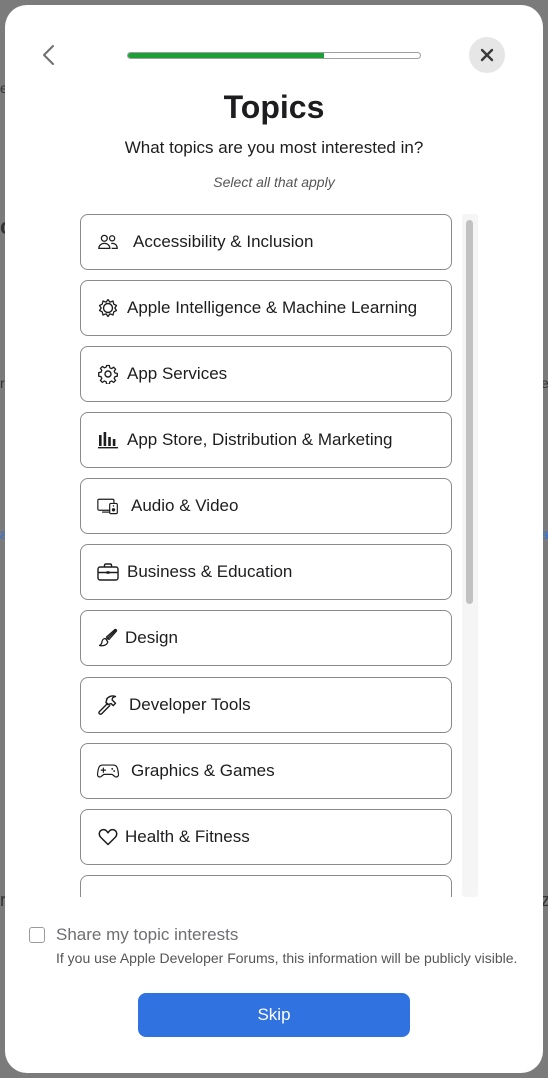 This screenshot has height=1078, width=548. I want to click on page-title: Topics, so click(274, 107).